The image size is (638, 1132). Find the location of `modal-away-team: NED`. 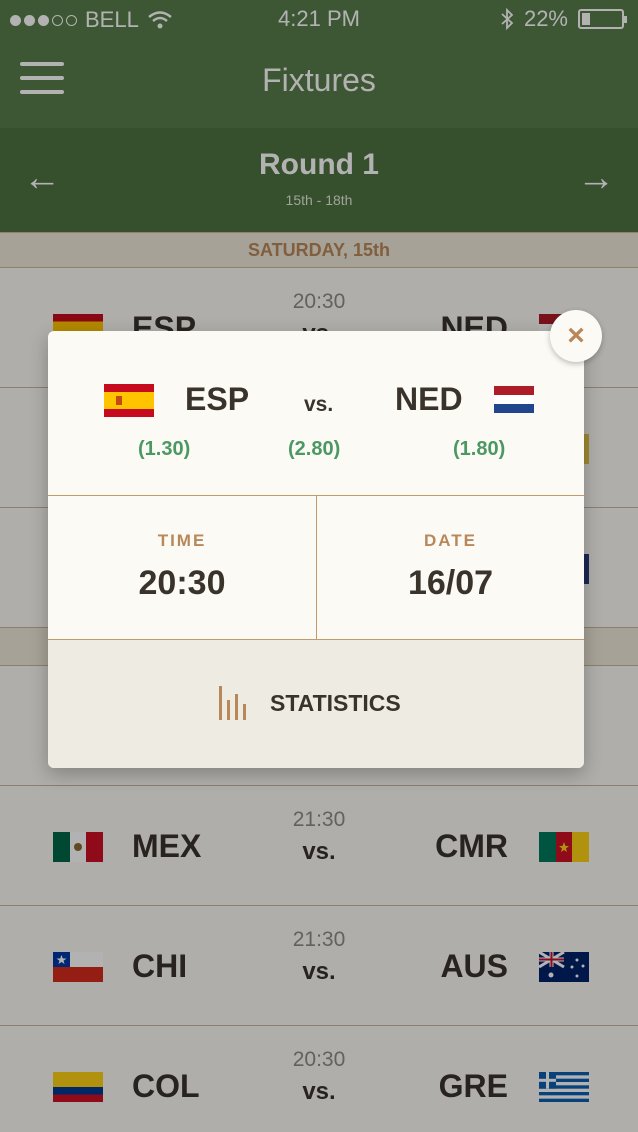

modal-away-team: NED is located at coordinates (429, 399).